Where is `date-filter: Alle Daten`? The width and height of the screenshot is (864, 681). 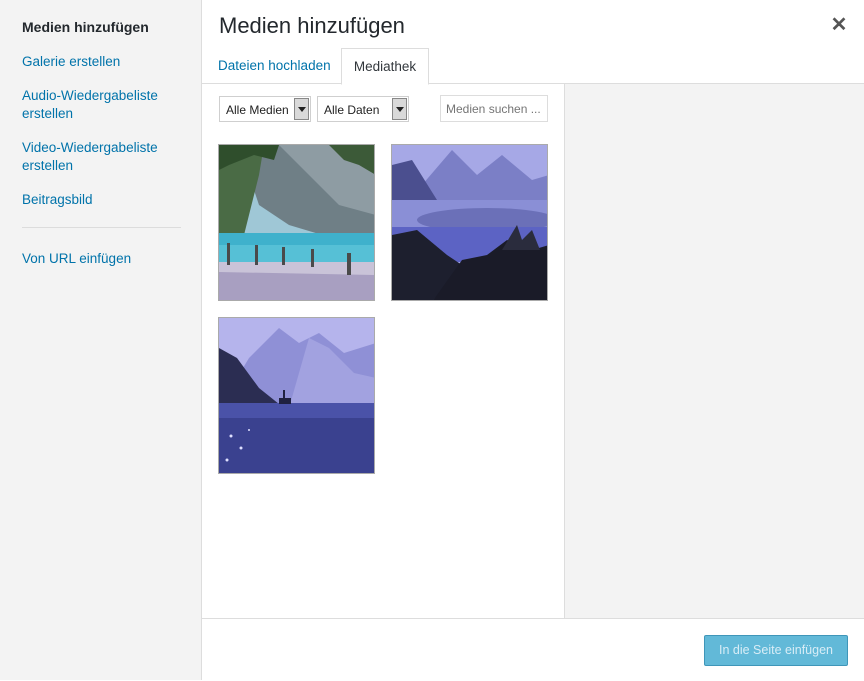 date-filter: Alle Daten is located at coordinates (363, 109).